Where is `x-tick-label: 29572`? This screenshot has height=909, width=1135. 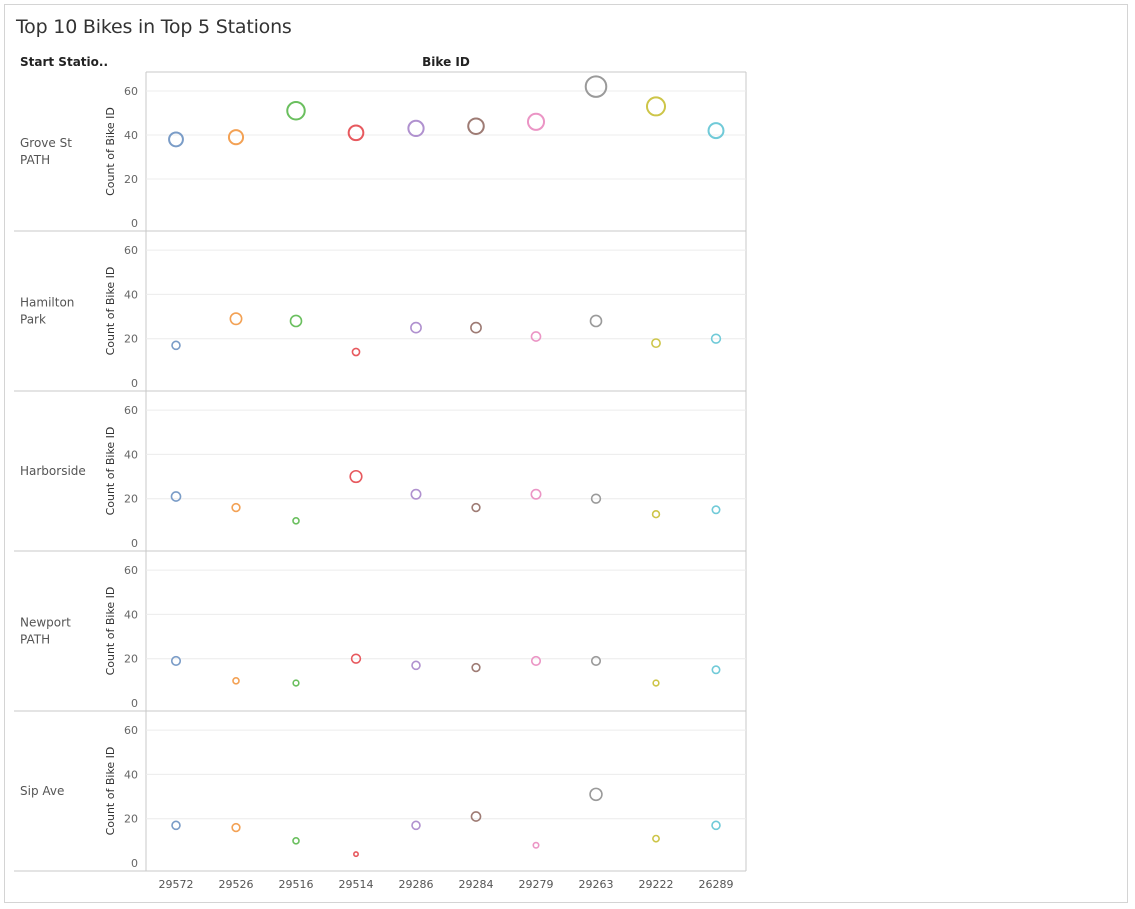 x-tick-label: 29572 is located at coordinates (176, 884).